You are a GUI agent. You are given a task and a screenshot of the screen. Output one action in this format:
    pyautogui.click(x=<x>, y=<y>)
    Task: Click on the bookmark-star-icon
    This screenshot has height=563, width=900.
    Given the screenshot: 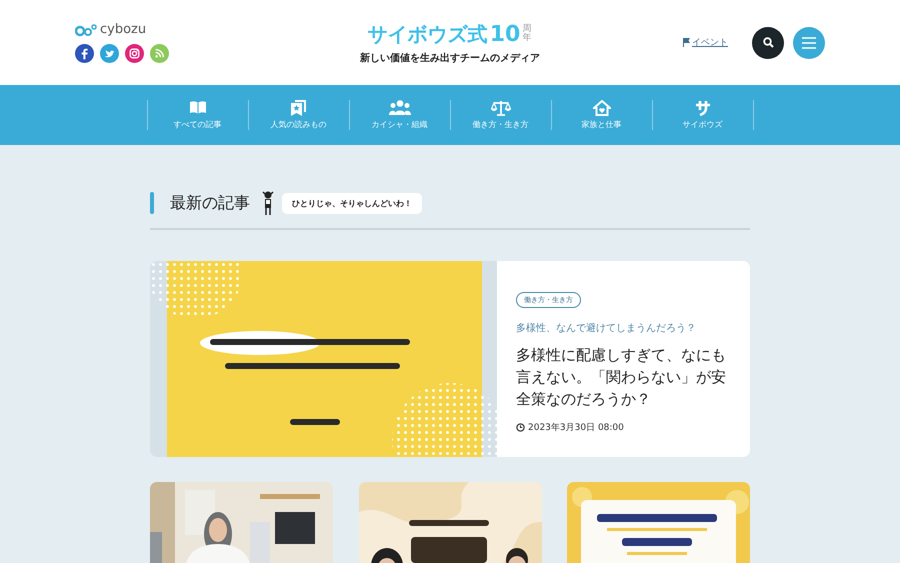 What is the action you would take?
    pyautogui.click(x=298, y=108)
    